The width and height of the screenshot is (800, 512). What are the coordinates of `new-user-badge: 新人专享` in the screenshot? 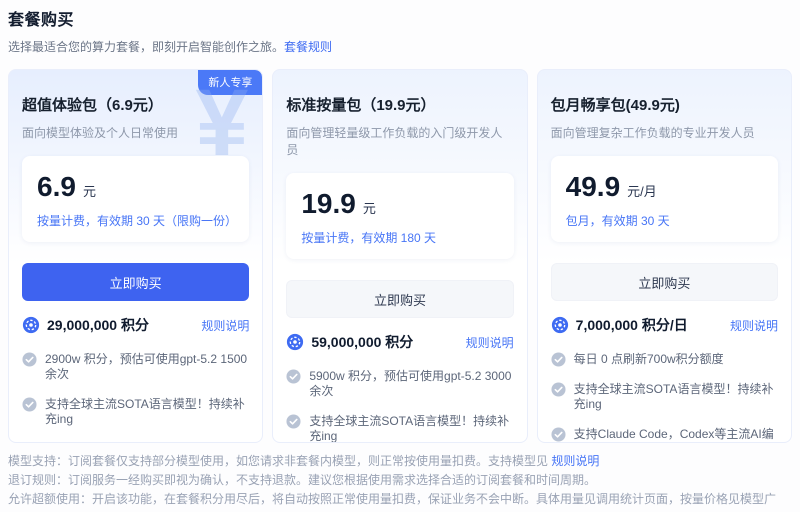 It's located at (230, 82).